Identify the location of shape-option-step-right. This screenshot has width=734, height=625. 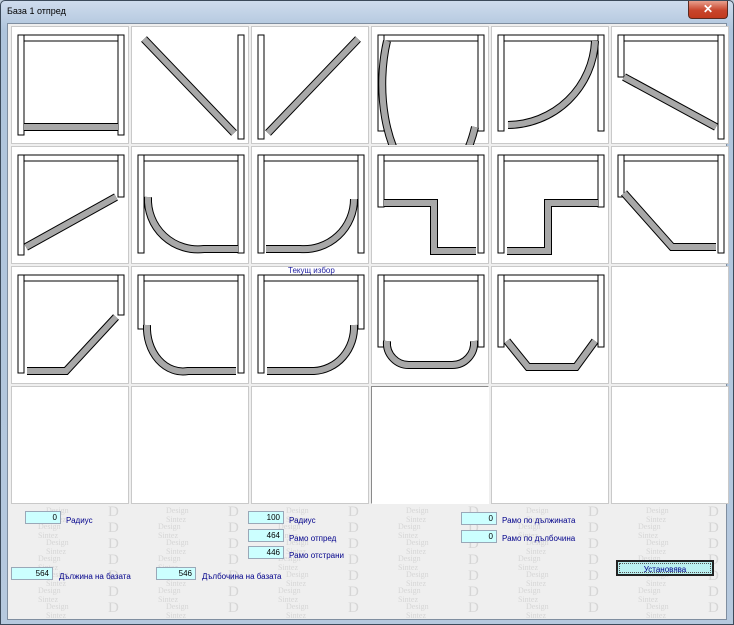
(550, 205).